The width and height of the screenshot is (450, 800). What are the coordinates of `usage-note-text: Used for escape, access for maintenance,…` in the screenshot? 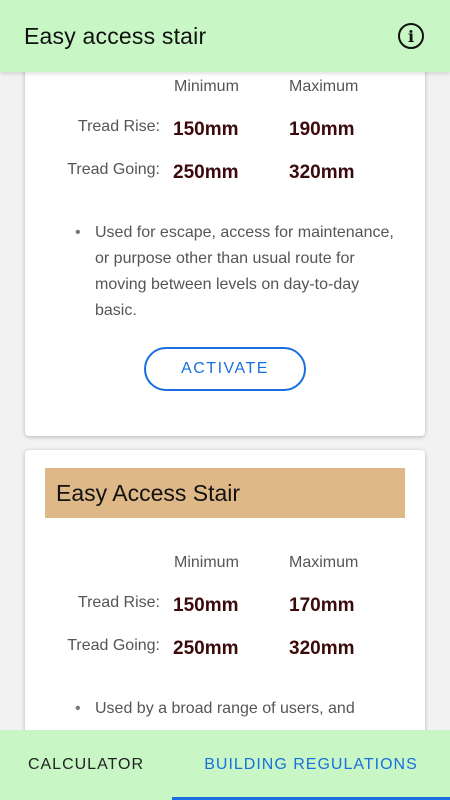 It's located at (244, 271).